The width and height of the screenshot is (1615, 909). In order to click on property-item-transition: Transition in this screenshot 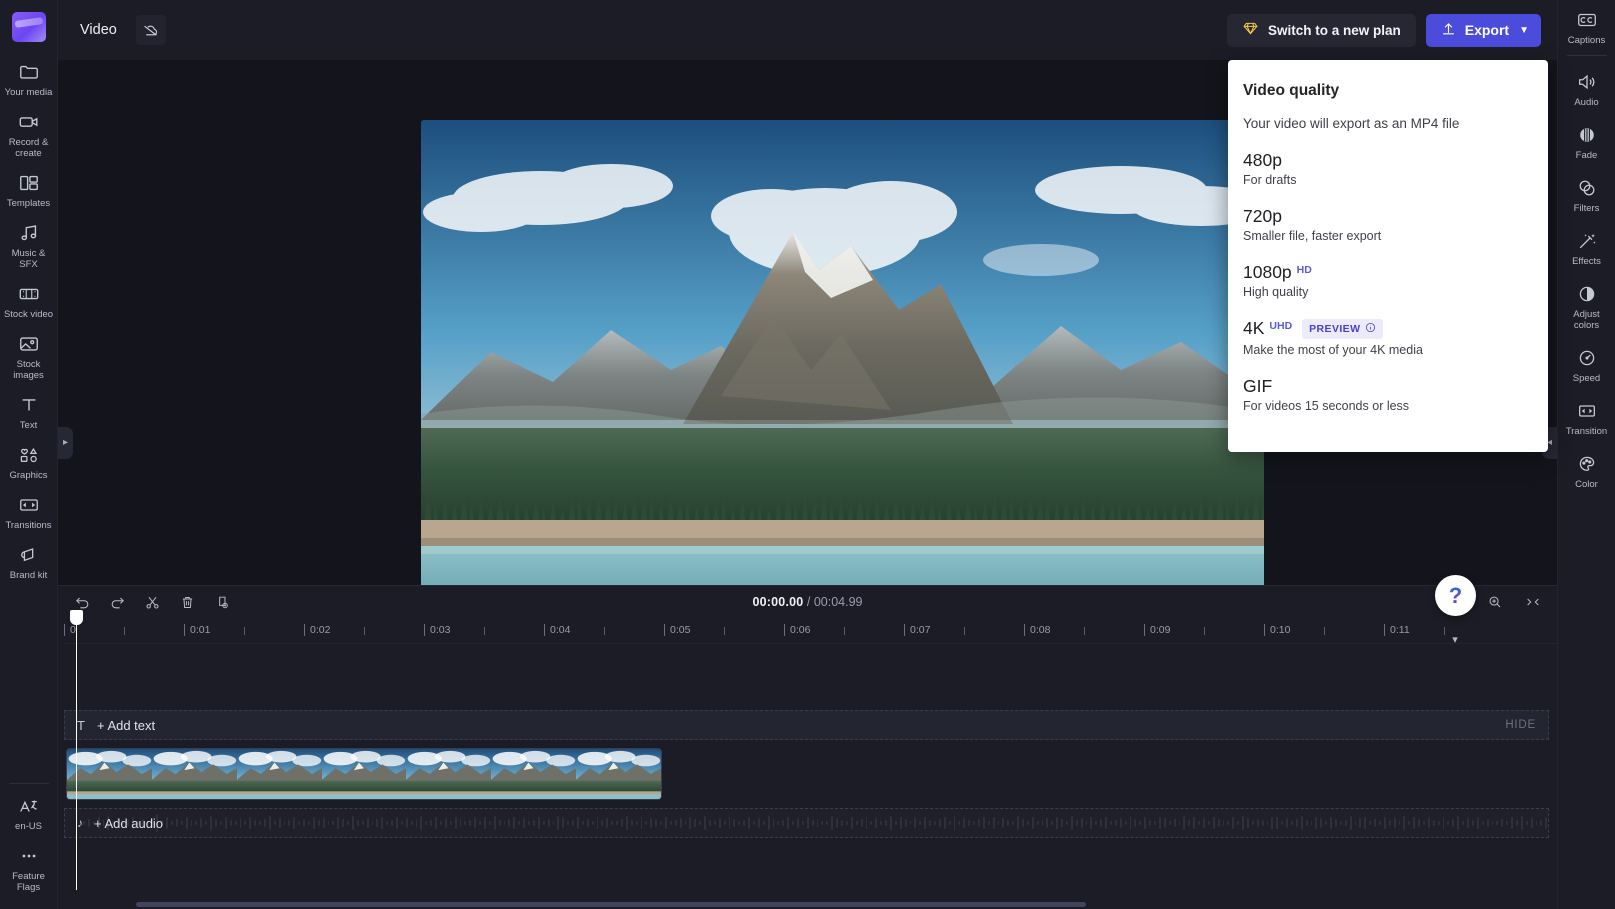, I will do `click(1586, 417)`.